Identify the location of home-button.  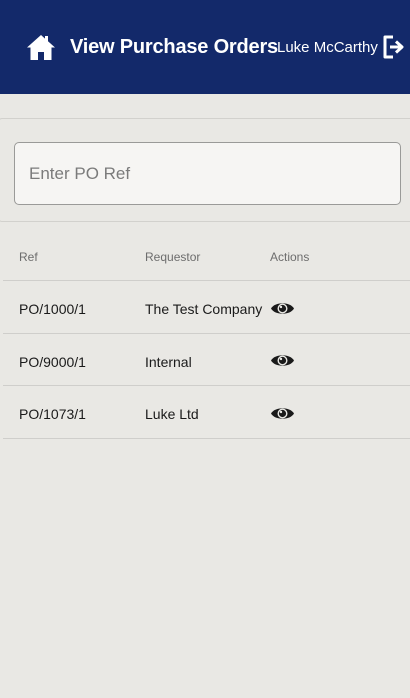
(41, 47).